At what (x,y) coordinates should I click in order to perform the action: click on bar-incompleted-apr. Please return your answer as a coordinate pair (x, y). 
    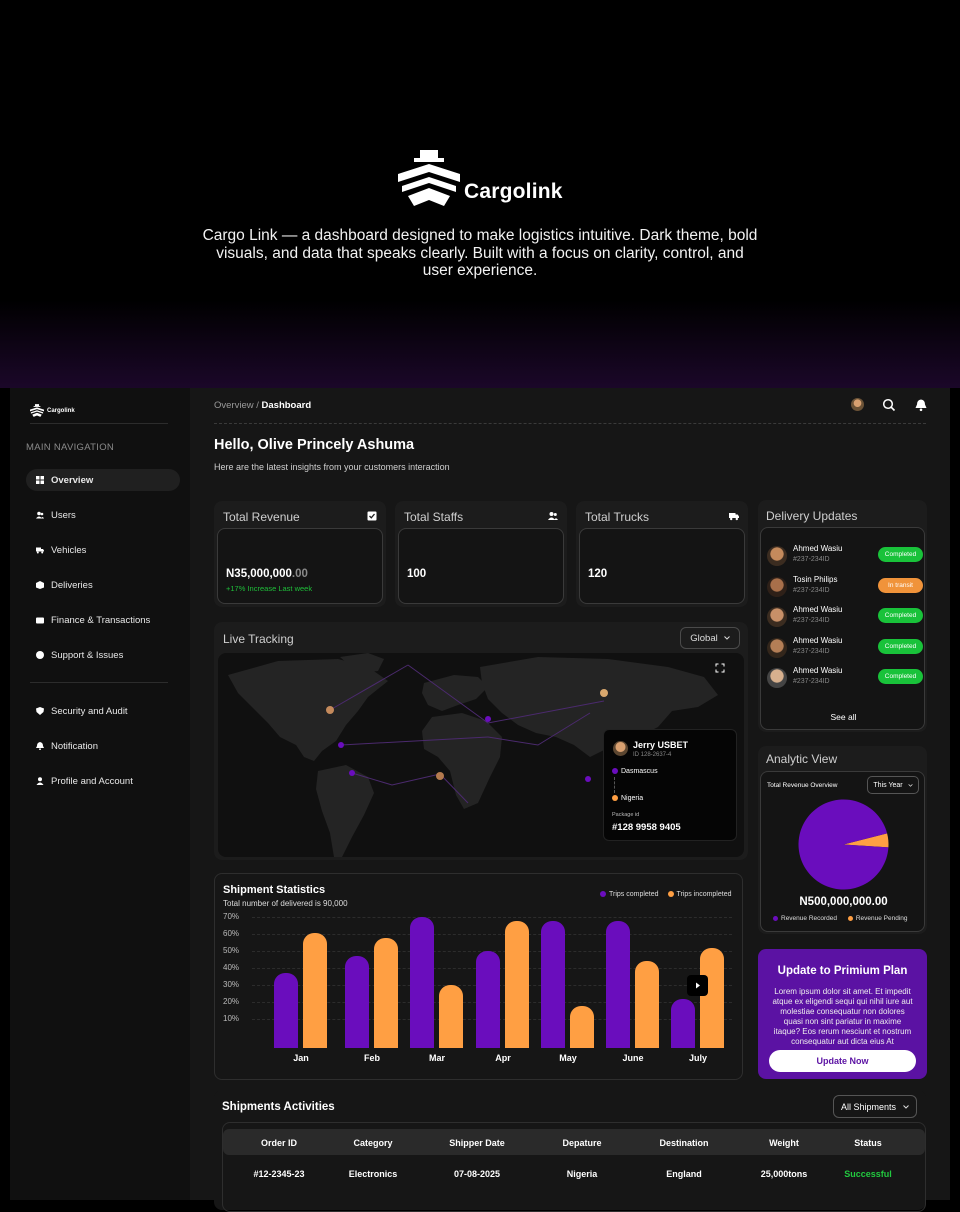
    Looking at the image, I should click on (517, 984).